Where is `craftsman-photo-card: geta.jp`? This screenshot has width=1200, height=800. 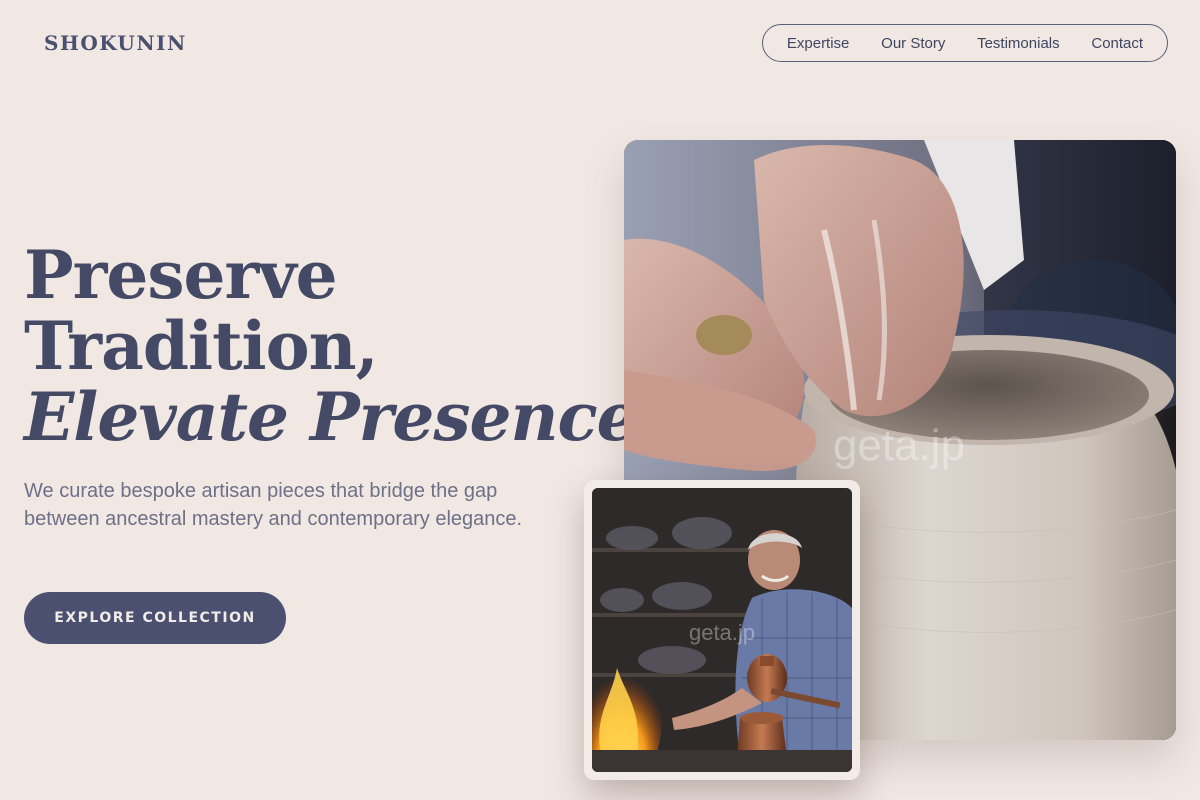
craftsman-photo-card: geta.jp is located at coordinates (722, 630).